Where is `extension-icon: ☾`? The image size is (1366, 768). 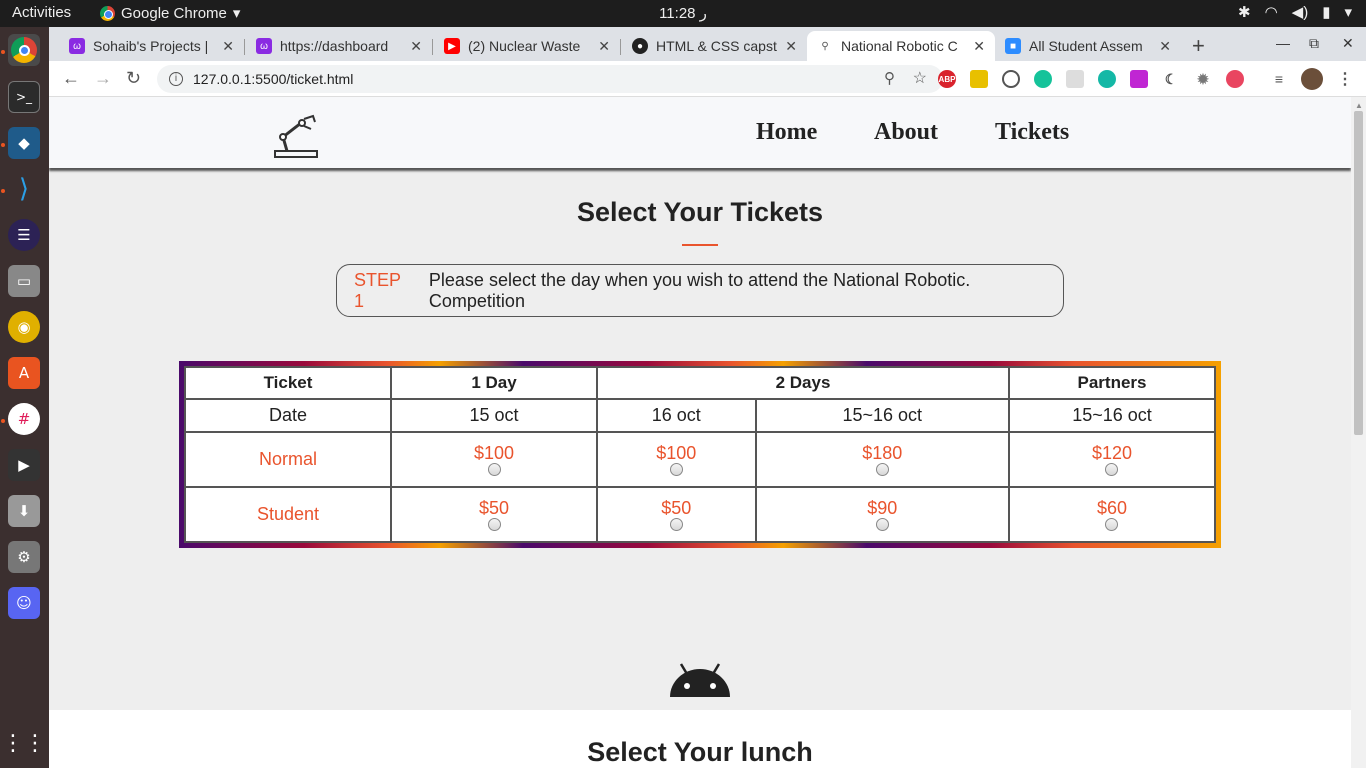
extension-icon: ☾ is located at coordinates (1171, 79).